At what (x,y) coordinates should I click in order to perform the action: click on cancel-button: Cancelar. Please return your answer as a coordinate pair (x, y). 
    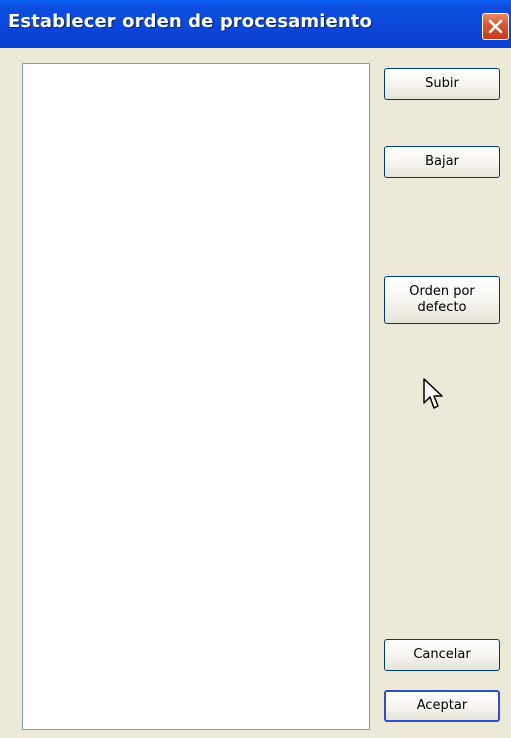
    Looking at the image, I should click on (442, 655).